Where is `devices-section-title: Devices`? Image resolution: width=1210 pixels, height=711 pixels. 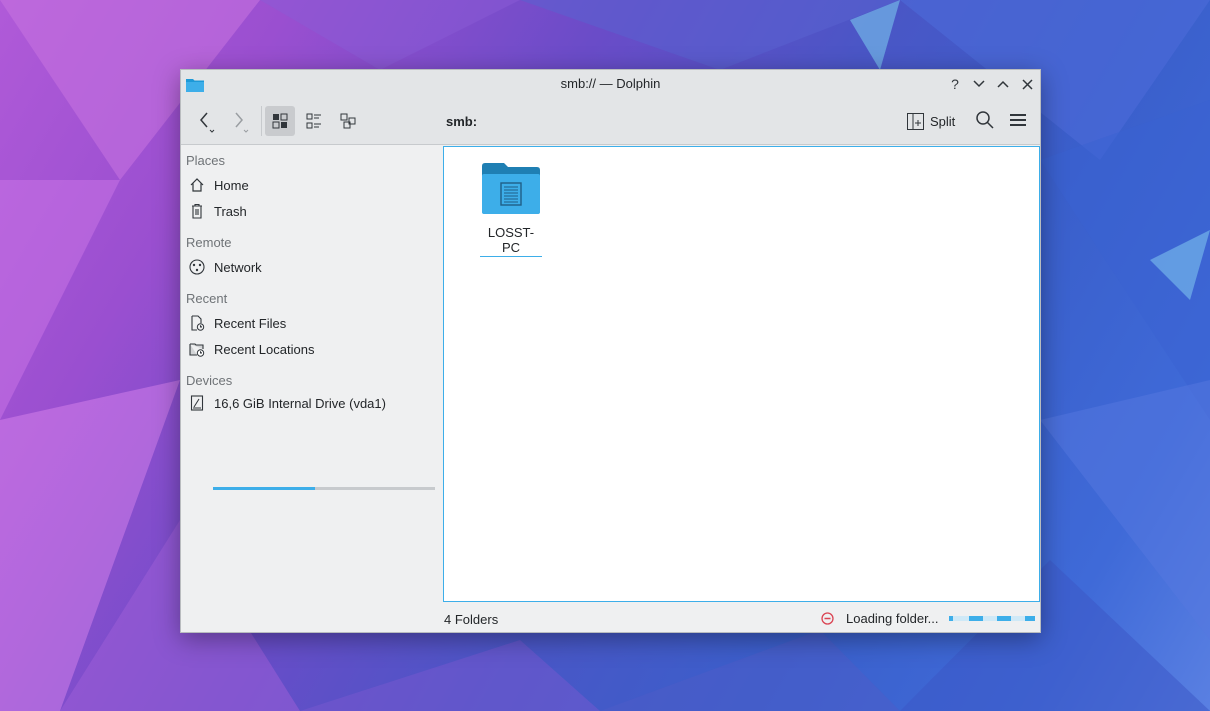
devices-section-title: Devices is located at coordinates (209, 380).